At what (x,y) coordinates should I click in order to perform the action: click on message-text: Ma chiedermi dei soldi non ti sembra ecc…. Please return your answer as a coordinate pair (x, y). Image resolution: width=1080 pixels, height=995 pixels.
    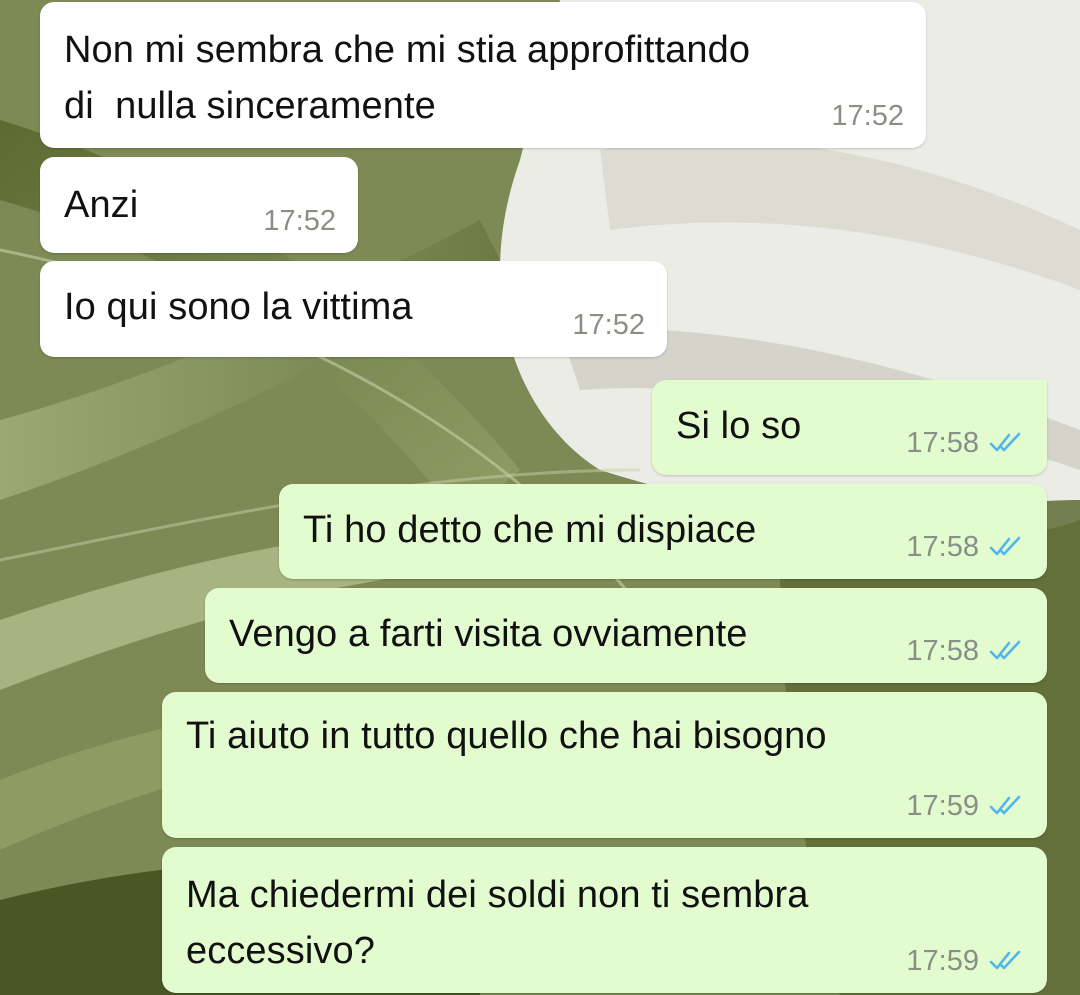
    Looking at the image, I should click on (497, 923).